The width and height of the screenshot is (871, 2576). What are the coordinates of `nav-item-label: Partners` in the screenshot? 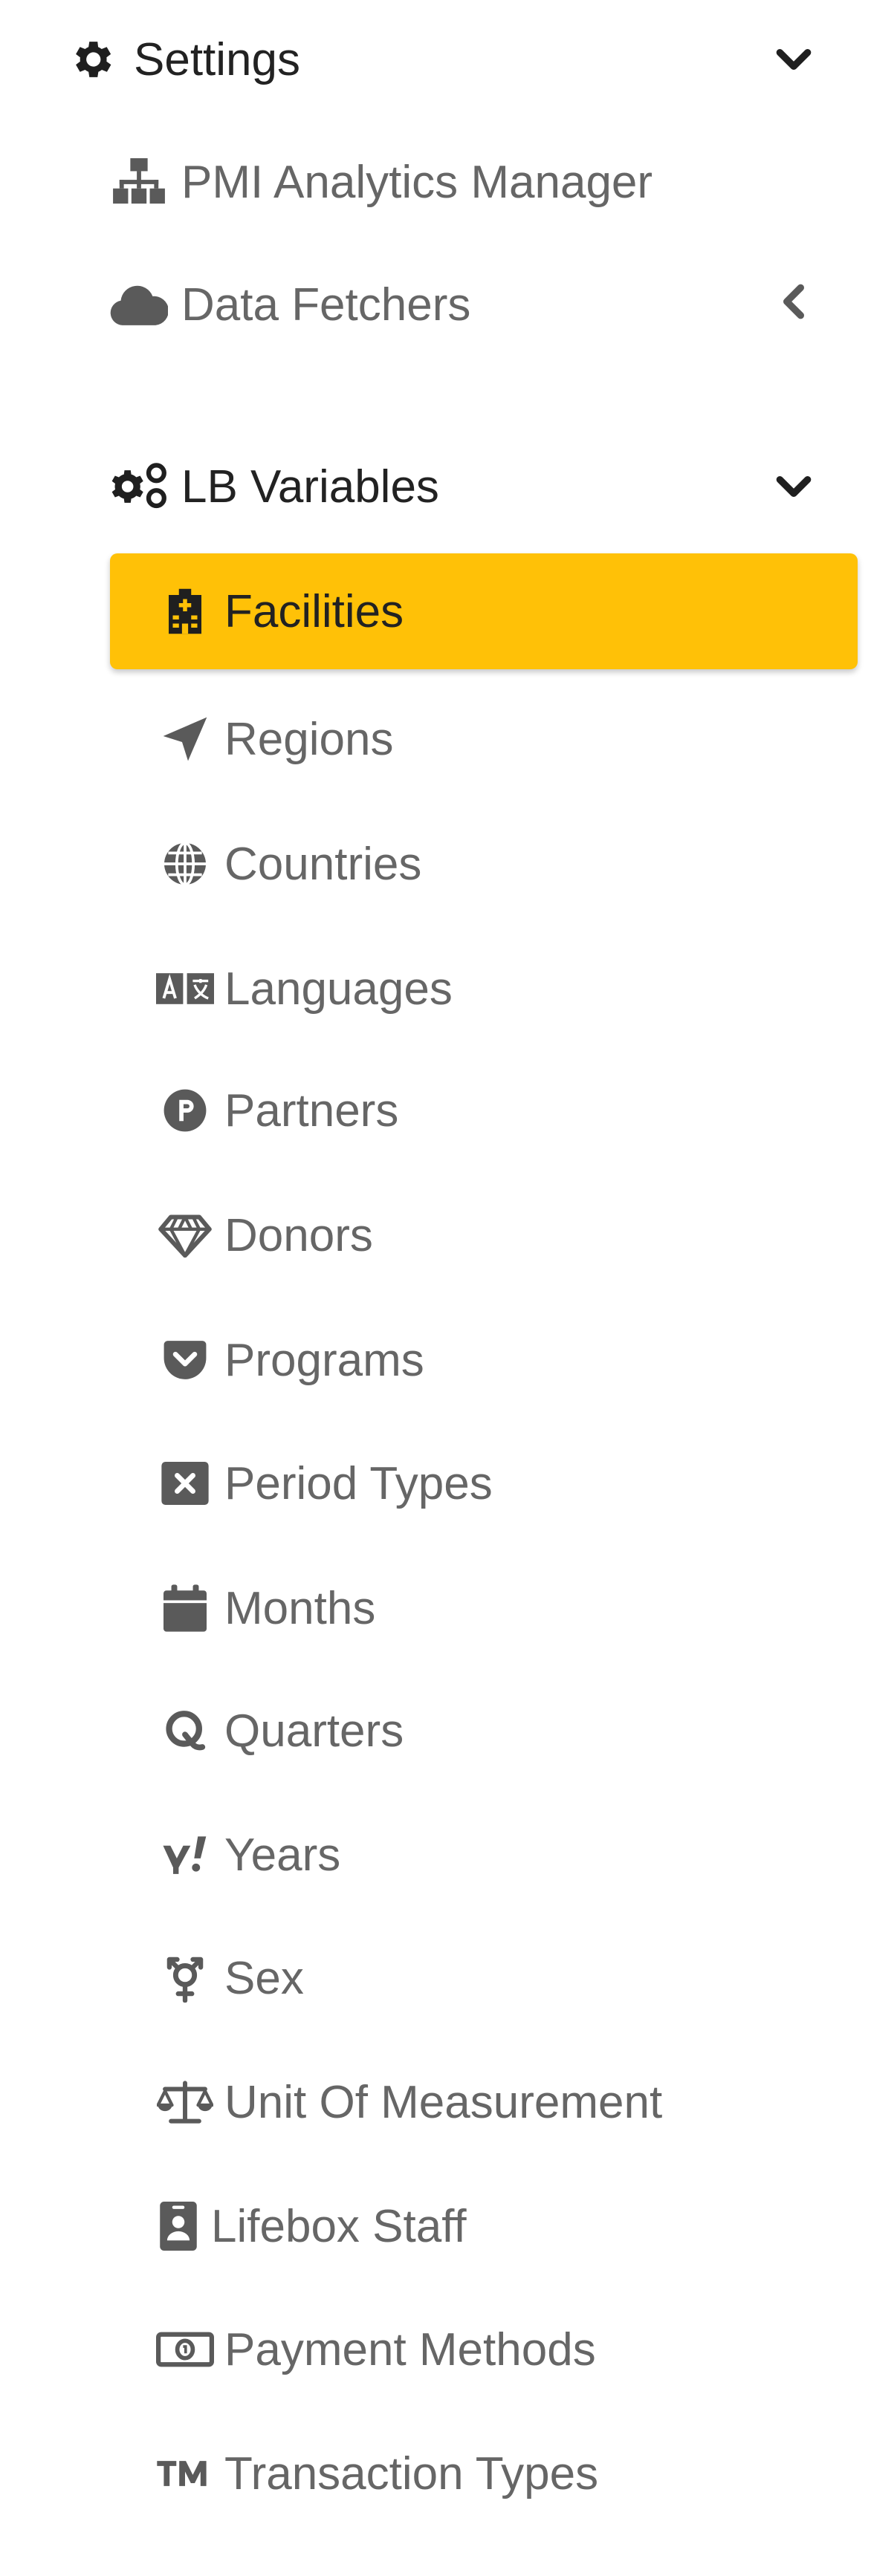 It's located at (311, 1110).